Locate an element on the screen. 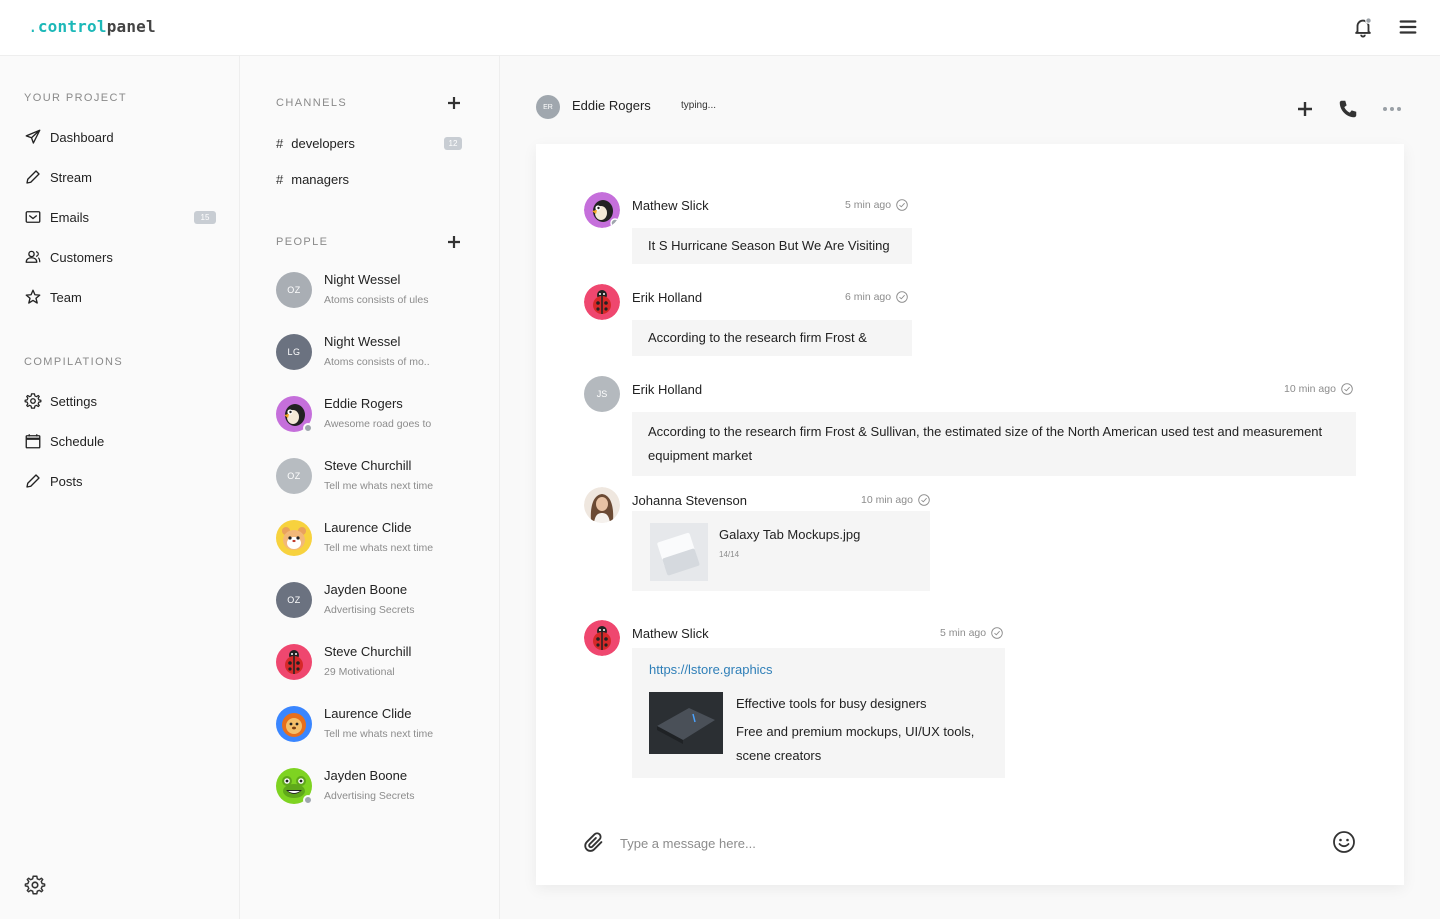 The height and width of the screenshot is (919, 1440). avatar: LG is located at coordinates (294, 352).